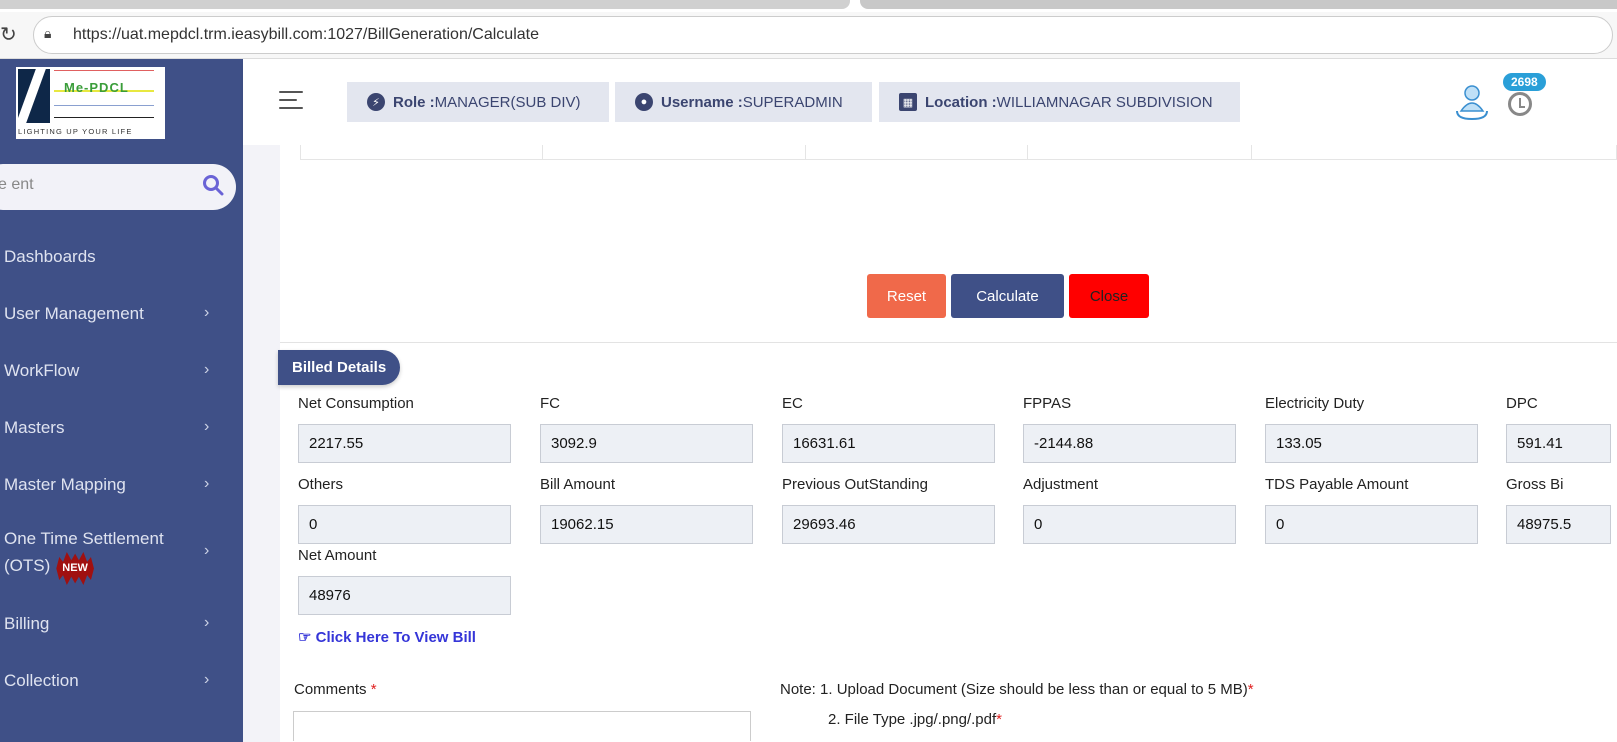 This screenshot has width=1617, height=742. What do you see at coordinates (90, 103) in the screenshot?
I see `logo: Me-PDCL LIGHTING UP YOUR LIFE` at bounding box center [90, 103].